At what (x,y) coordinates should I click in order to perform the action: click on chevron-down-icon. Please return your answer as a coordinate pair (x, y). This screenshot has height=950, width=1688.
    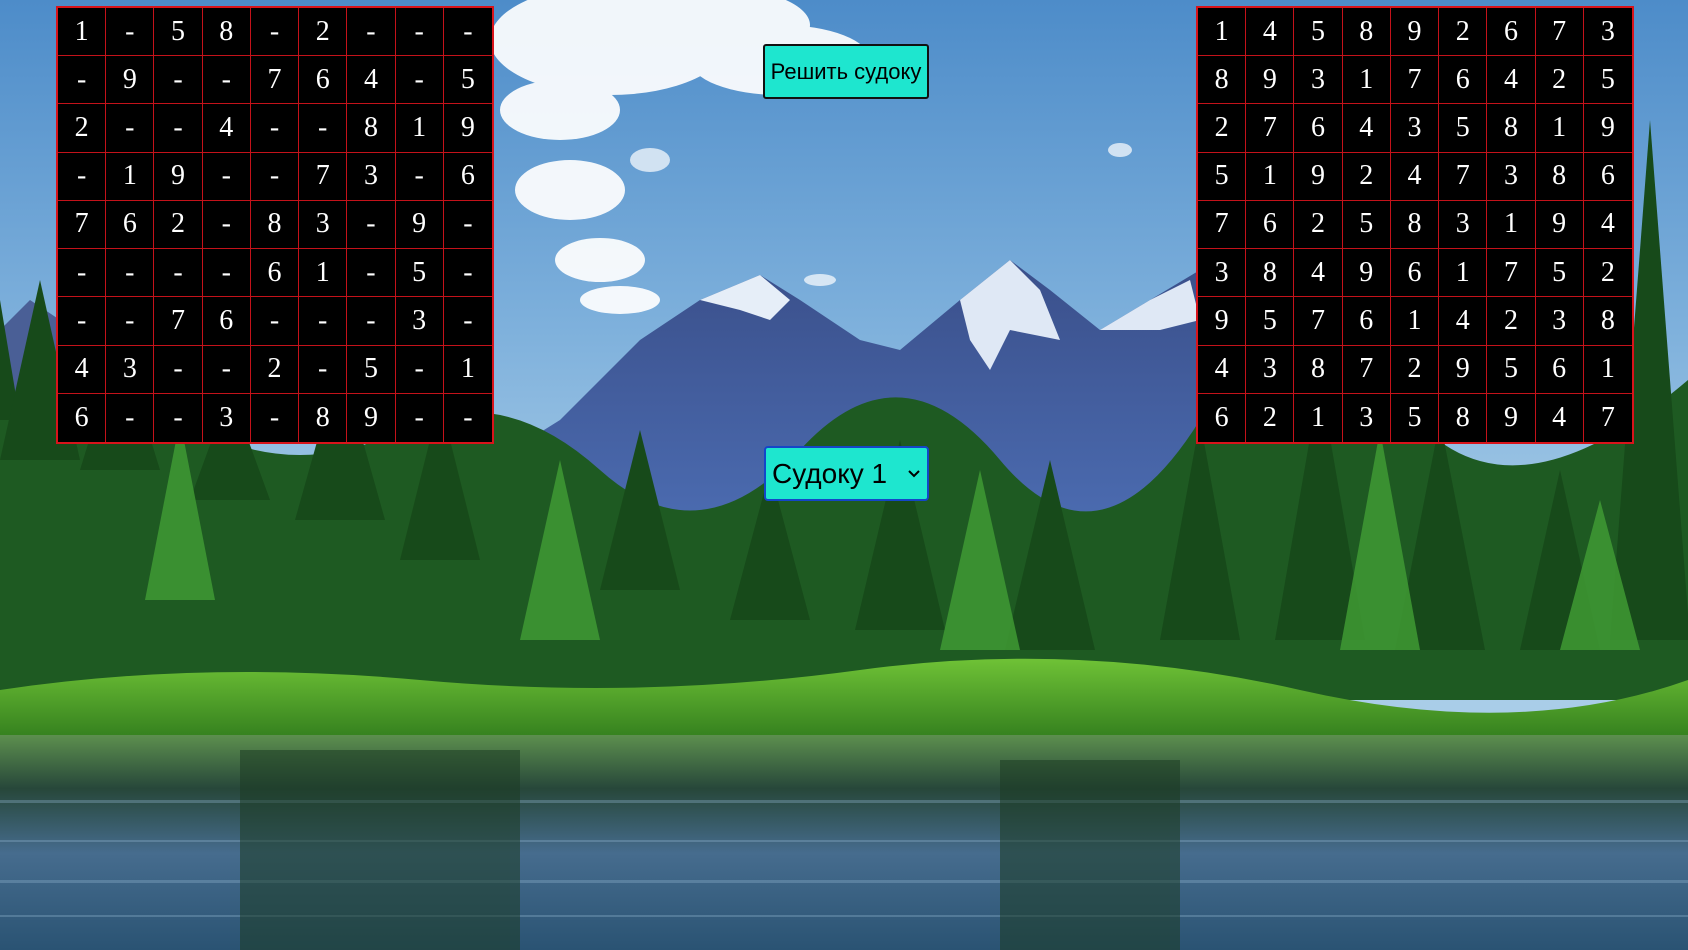
    Looking at the image, I should click on (914, 474).